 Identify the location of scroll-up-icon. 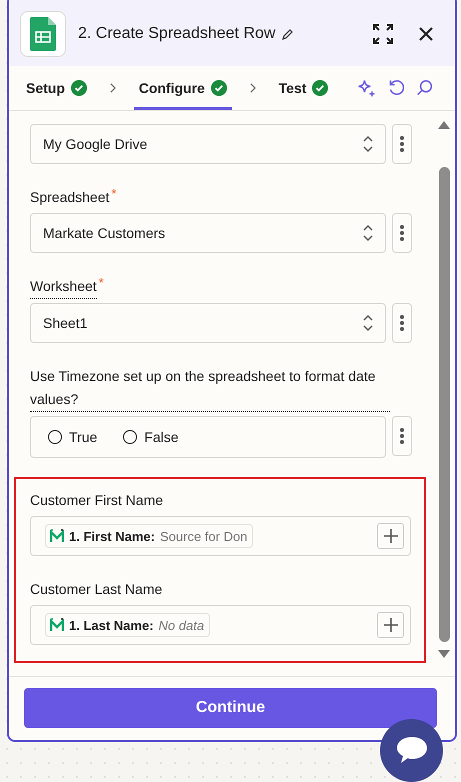
(444, 125).